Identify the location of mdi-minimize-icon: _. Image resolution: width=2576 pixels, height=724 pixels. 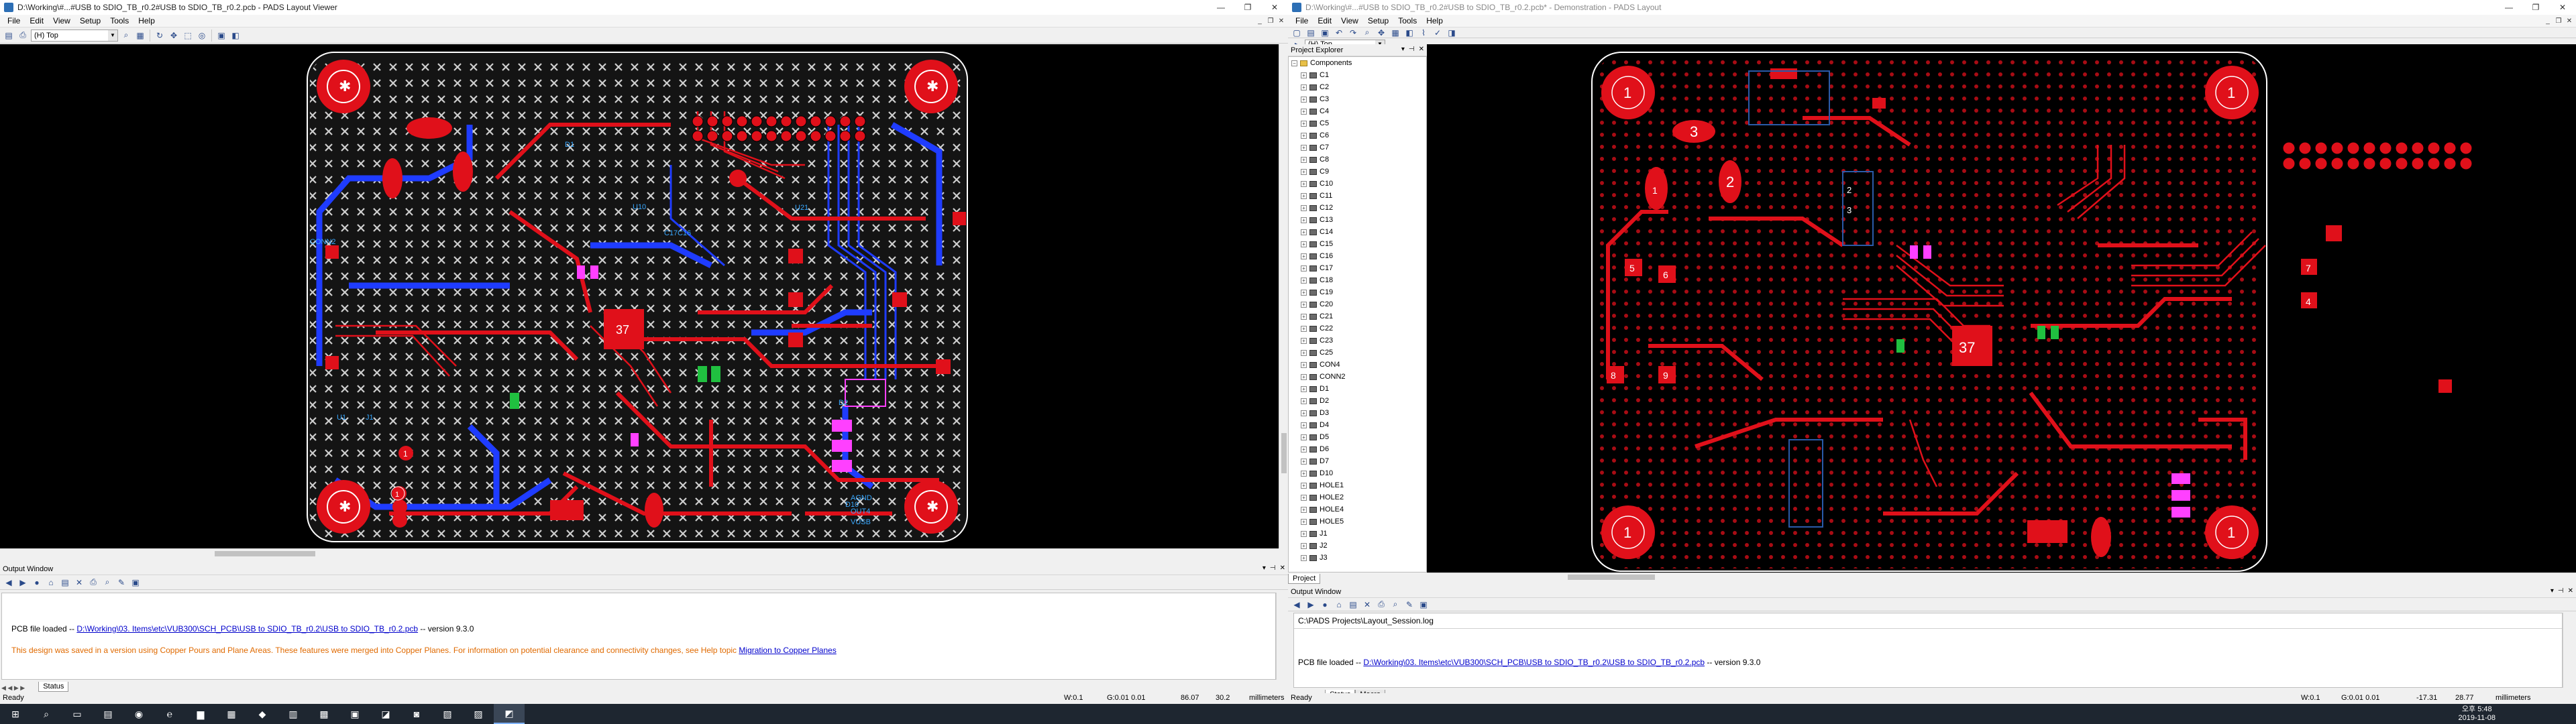
(1259, 20).